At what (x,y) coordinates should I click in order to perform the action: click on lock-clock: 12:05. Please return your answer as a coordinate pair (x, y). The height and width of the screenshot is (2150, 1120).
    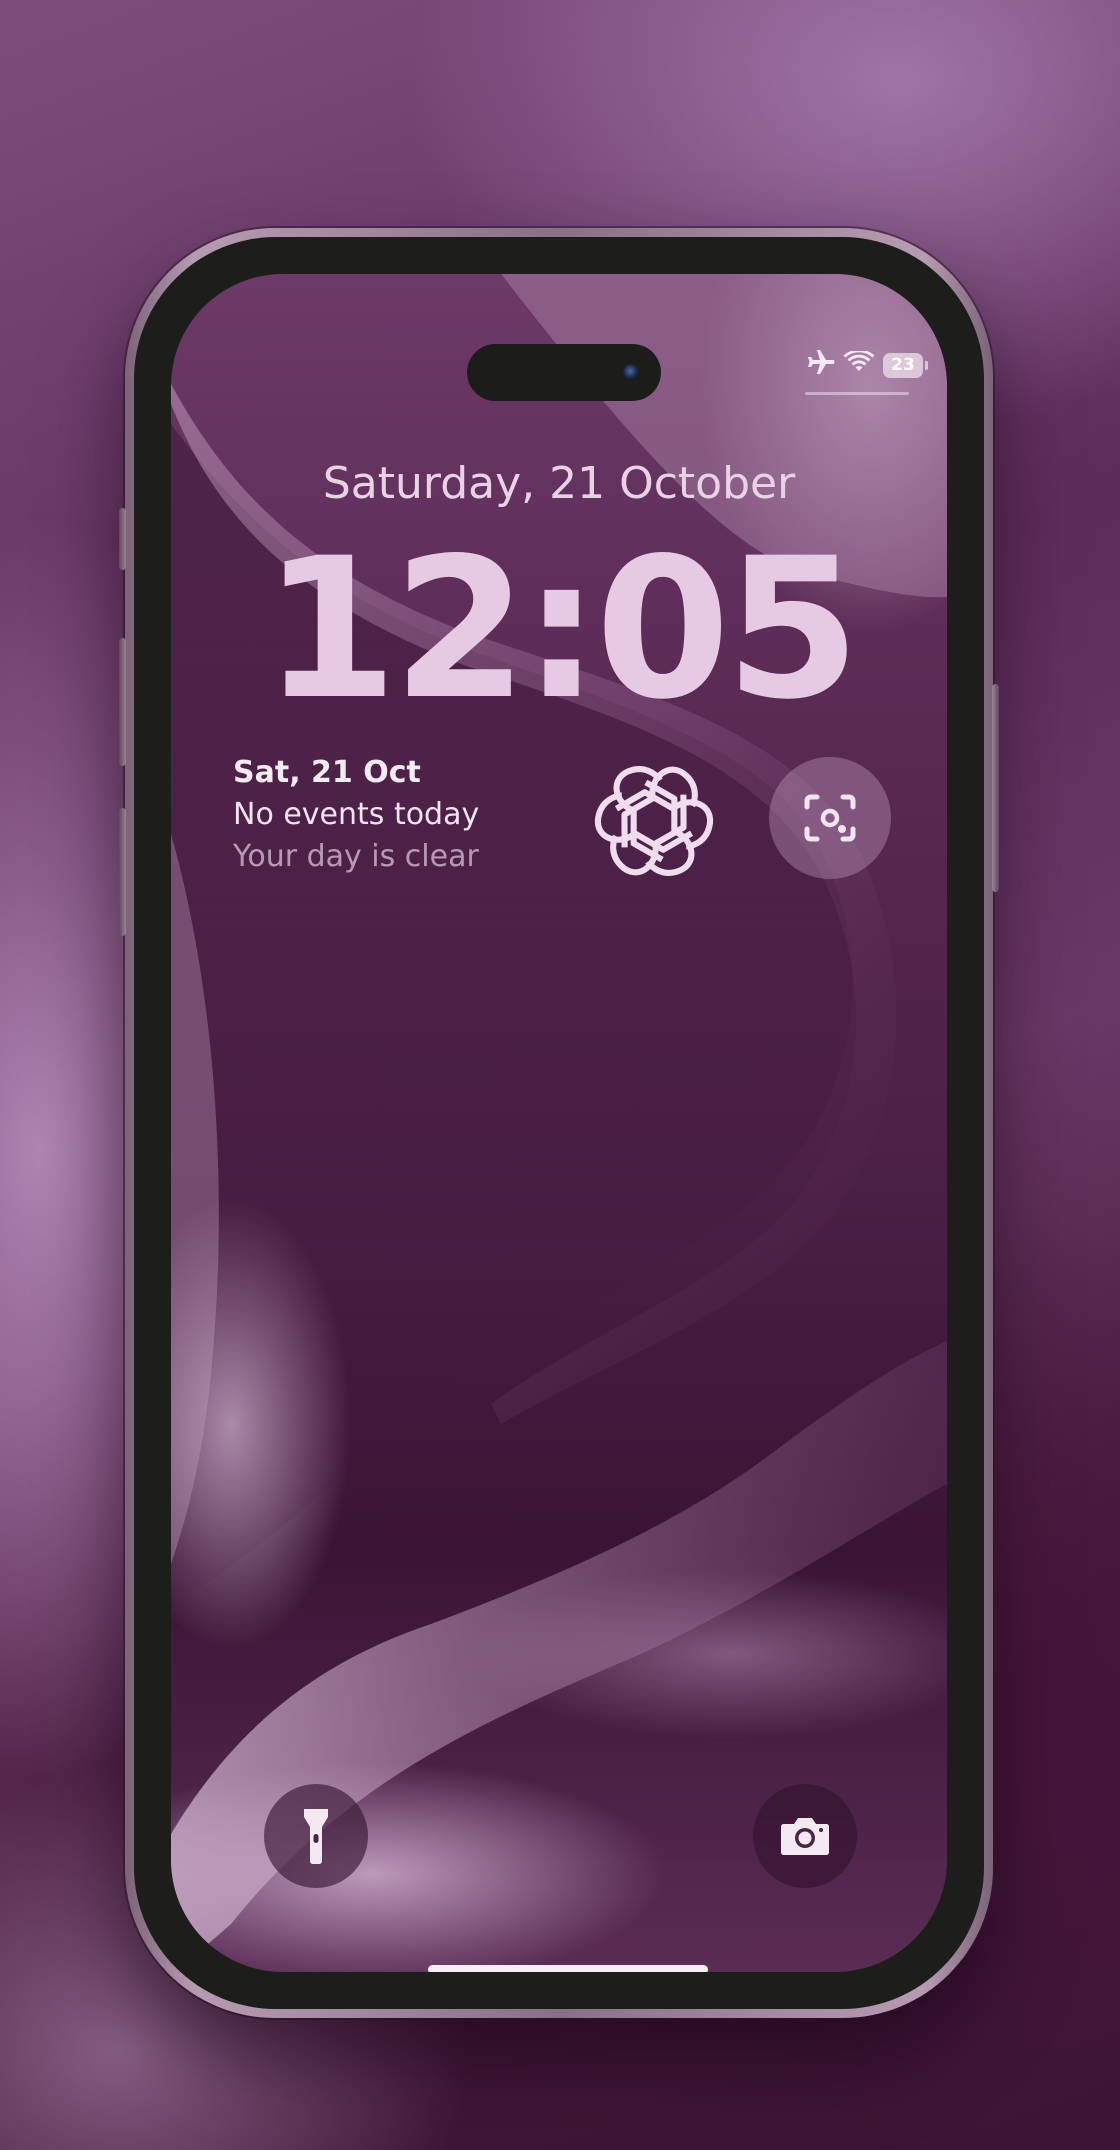
    Looking at the image, I should click on (559, 629).